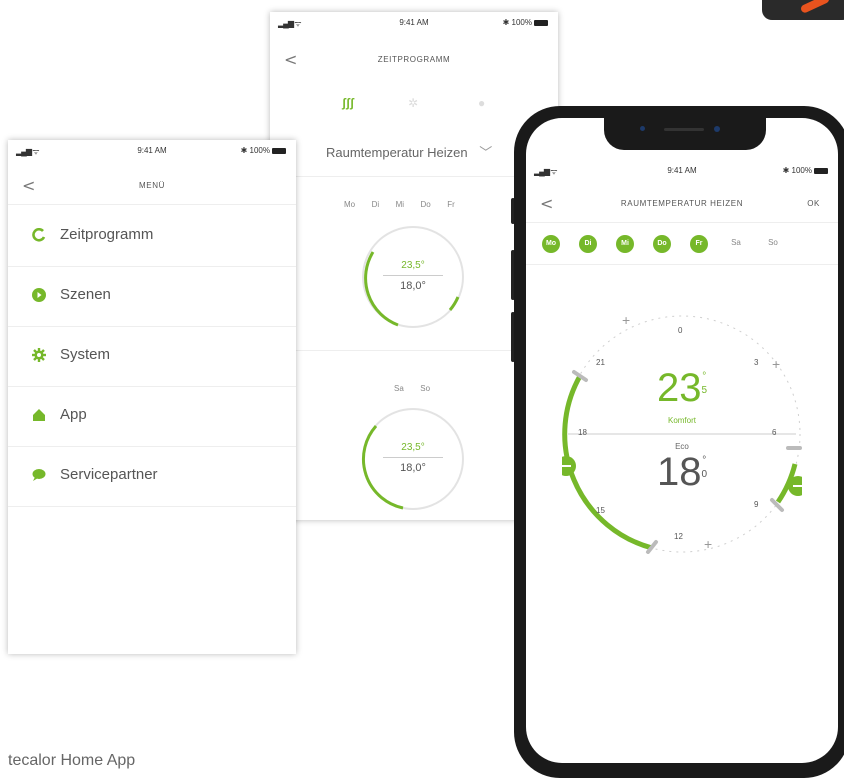  I want to click on day-toggle-so: So, so click(773, 242).